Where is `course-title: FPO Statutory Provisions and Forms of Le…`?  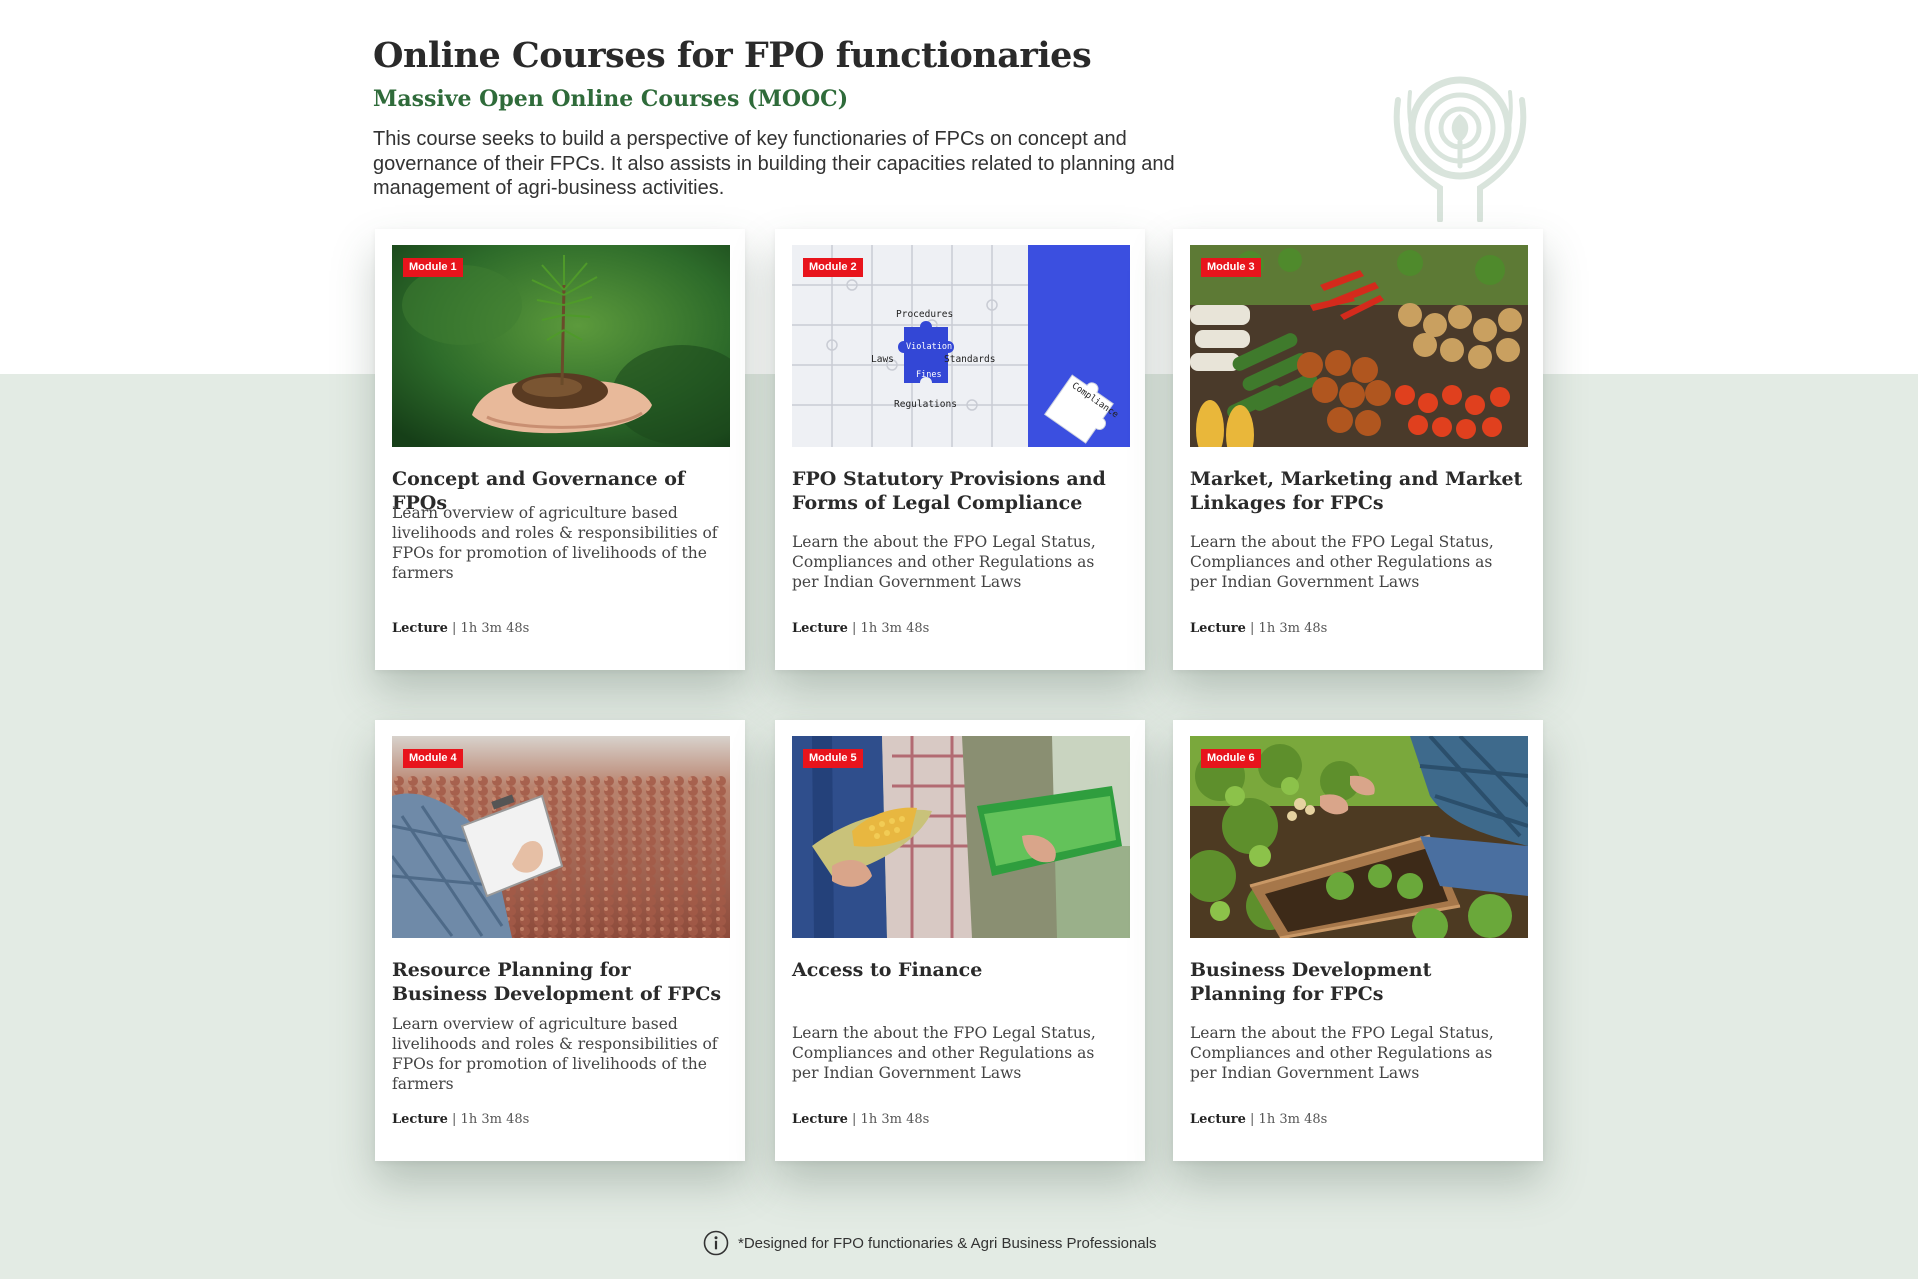 course-title: FPO Statutory Provisions and Forms of Le… is located at coordinates (962, 491).